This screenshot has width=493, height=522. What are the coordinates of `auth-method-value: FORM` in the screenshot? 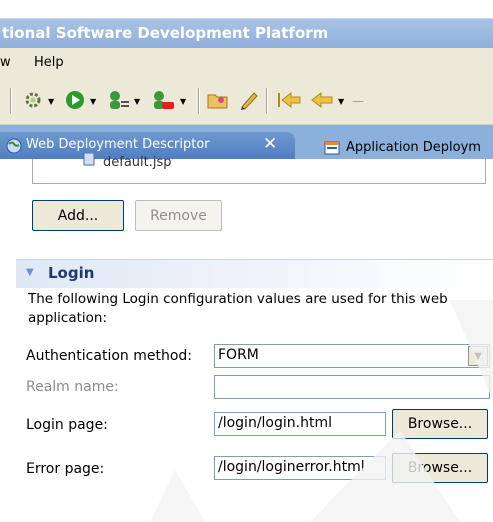 It's located at (238, 355).